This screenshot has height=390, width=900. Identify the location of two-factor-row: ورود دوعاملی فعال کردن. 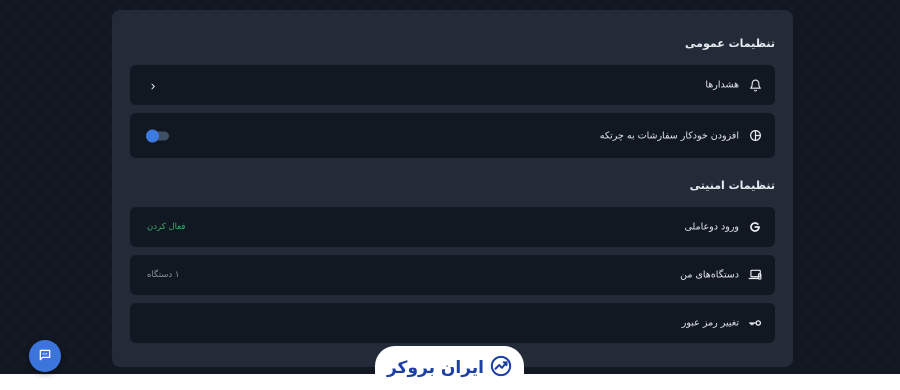
(452, 227).